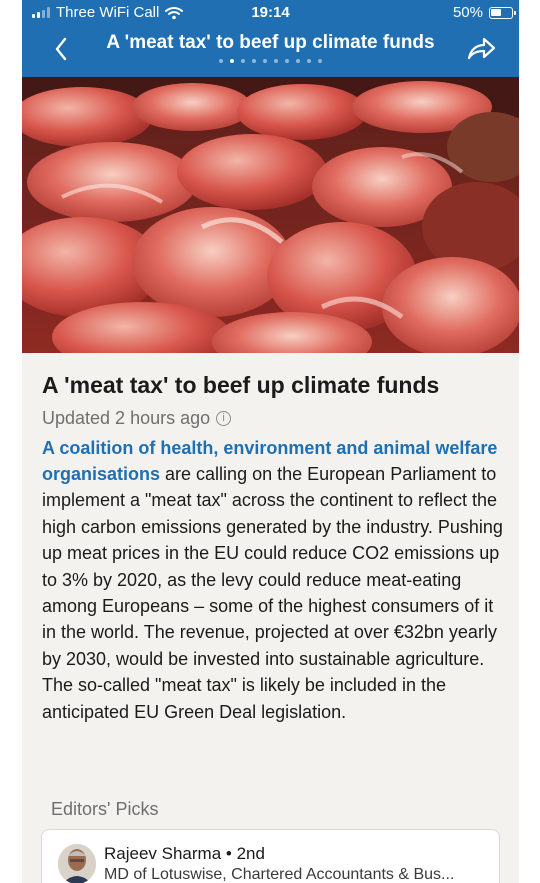 The height and width of the screenshot is (883, 540). I want to click on battery-percent: 50%, so click(467, 12).